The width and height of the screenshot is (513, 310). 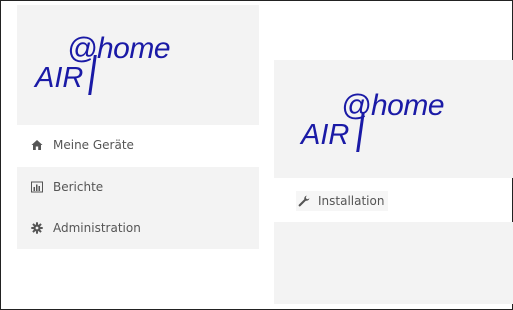 I want to click on panel-footer-area, so click(x=393, y=263).